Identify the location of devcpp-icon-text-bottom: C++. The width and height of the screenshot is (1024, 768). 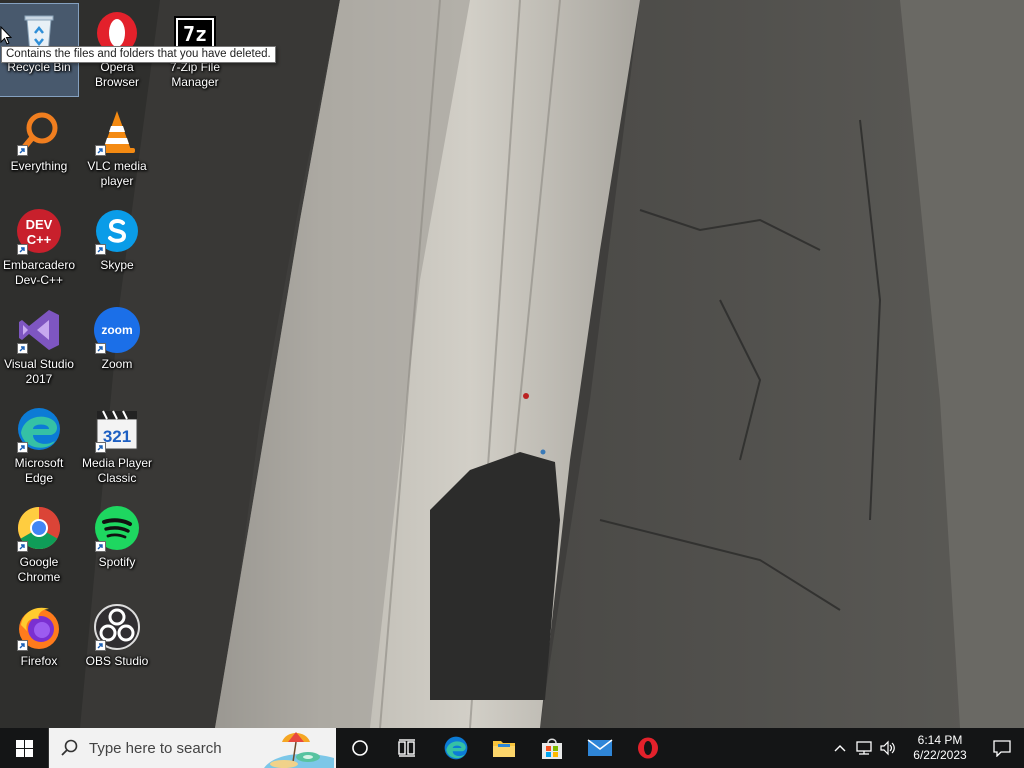
(39, 239).